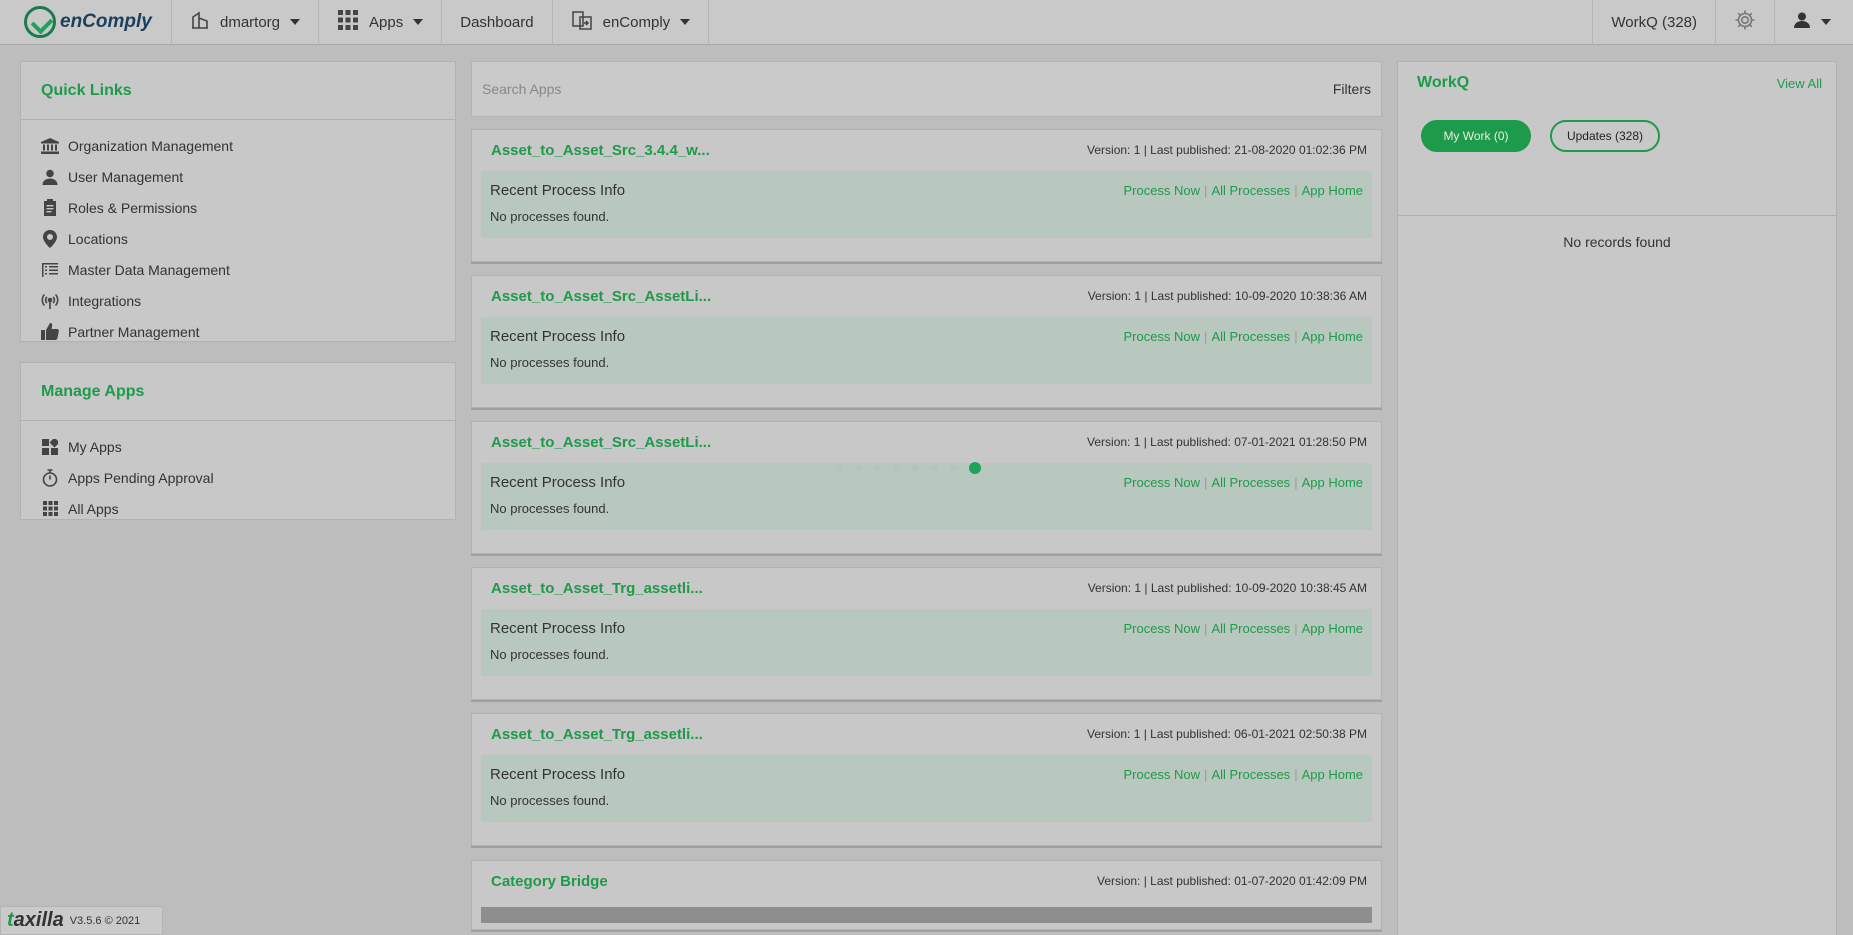 The height and width of the screenshot is (935, 1853). Describe the element at coordinates (40, 22) in the screenshot. I see `encomply-logo-icon` at that location.